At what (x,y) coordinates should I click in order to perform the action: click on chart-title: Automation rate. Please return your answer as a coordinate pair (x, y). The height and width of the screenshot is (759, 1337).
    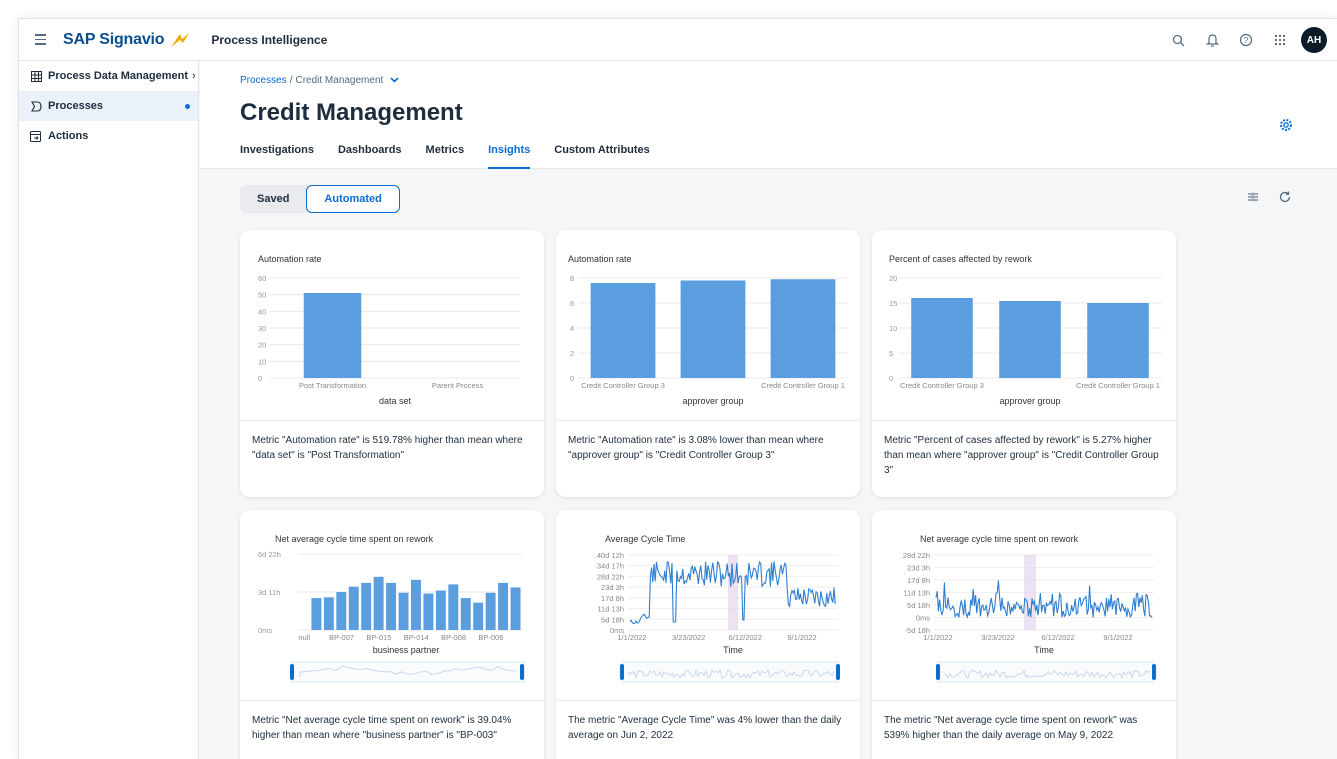
    Looking at the image, I should click on (600, 259).